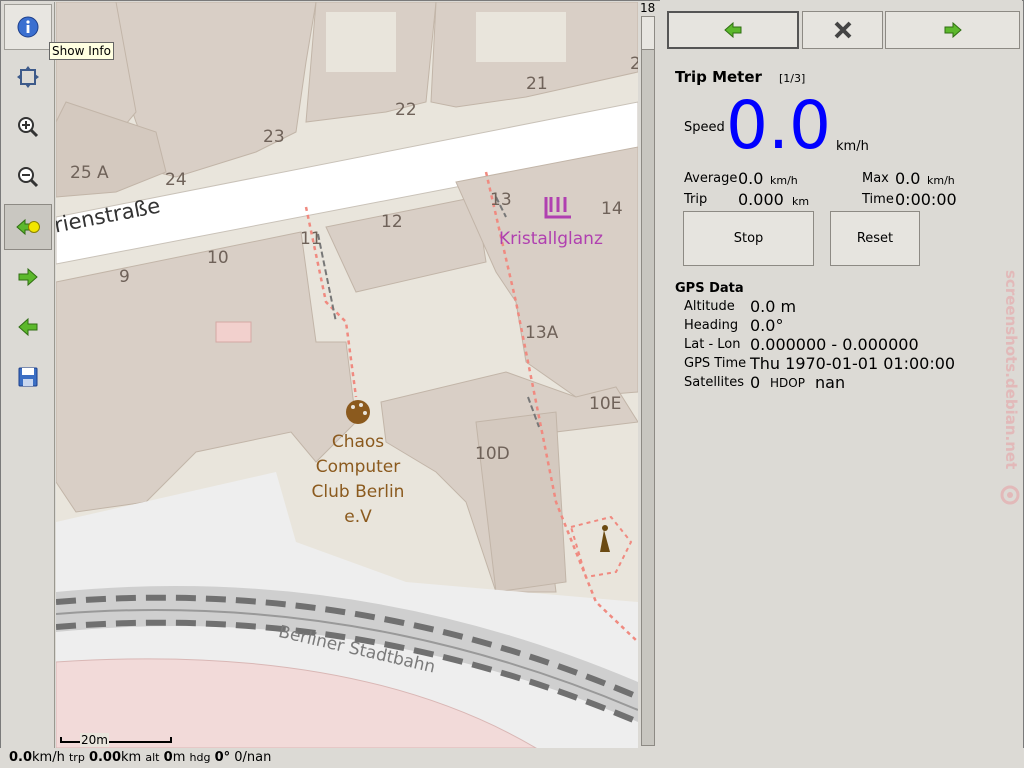 Image resolution: width=1024 pixels, height=768 pixels. I want to click on info-icon, so click(28, 27).